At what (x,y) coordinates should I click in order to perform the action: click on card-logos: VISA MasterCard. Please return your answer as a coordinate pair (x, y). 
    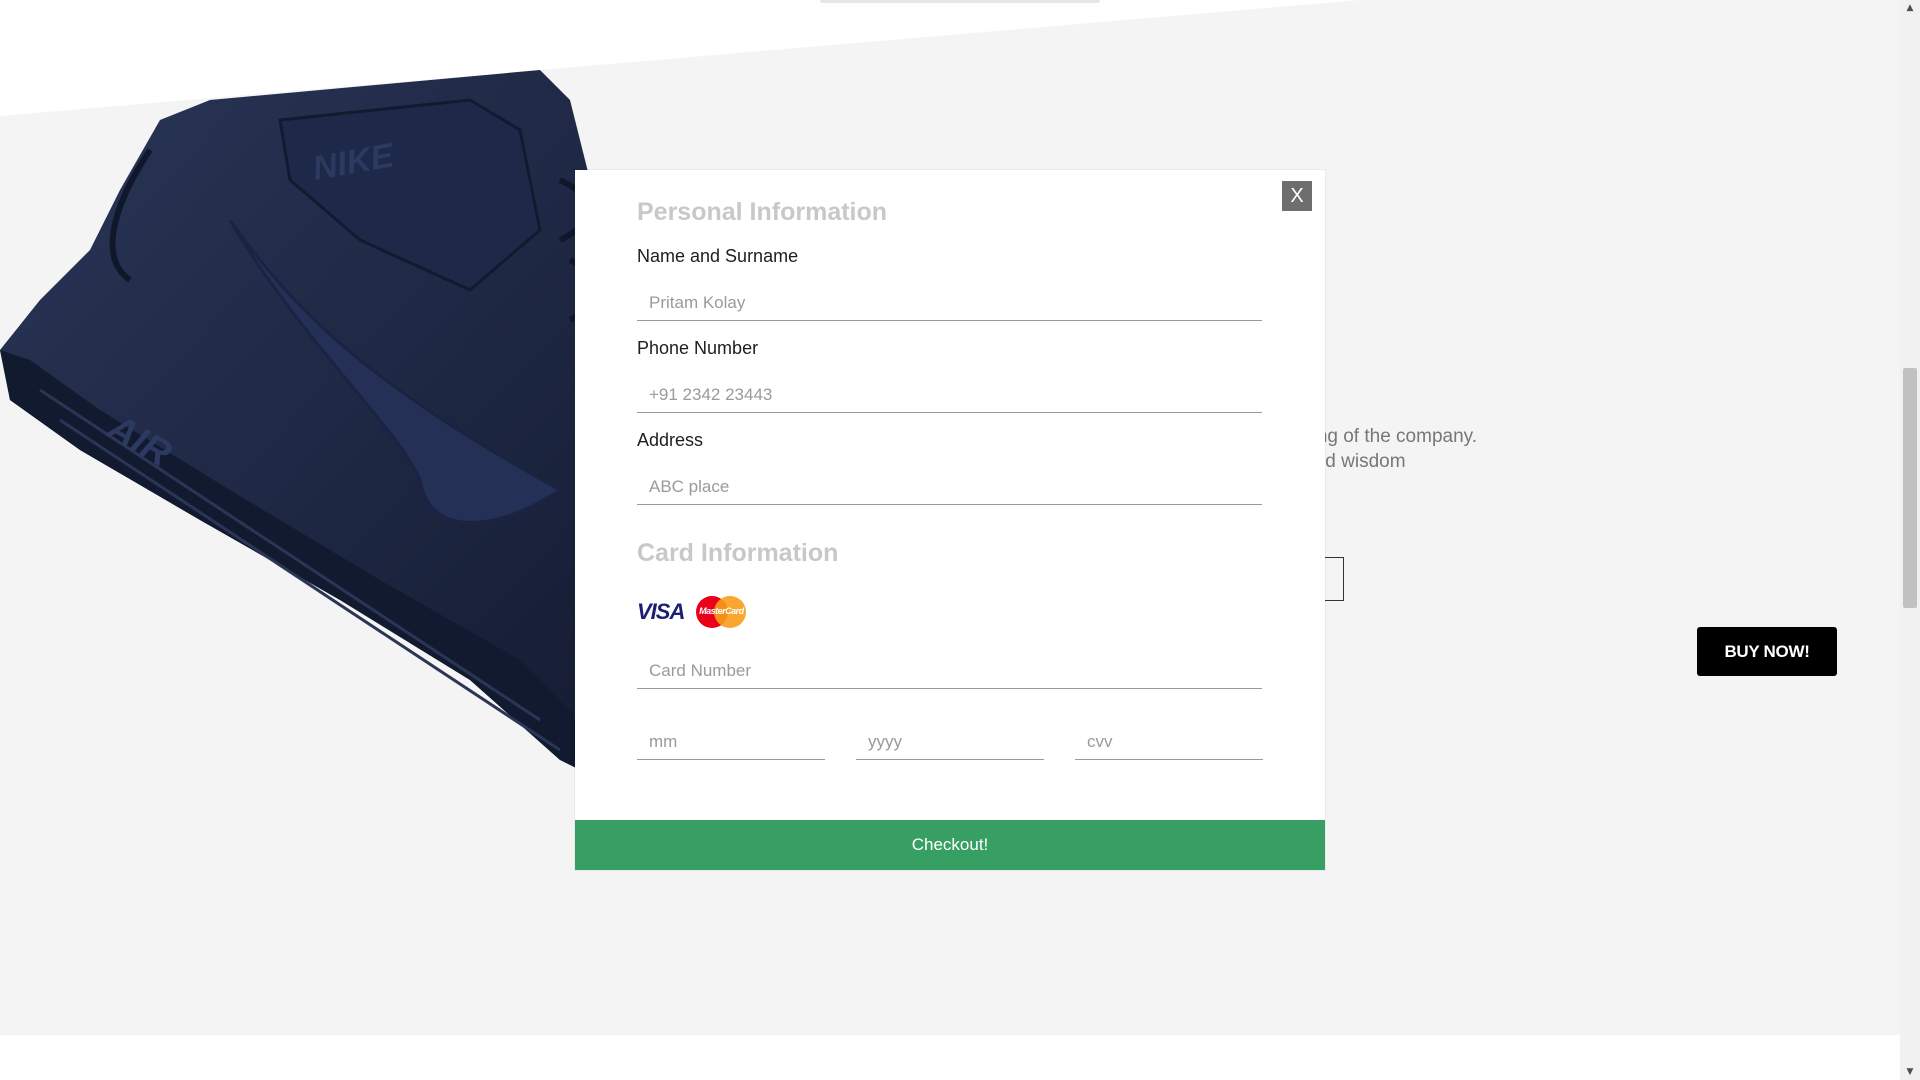
    Looking at the image, I should click on (692, 612).